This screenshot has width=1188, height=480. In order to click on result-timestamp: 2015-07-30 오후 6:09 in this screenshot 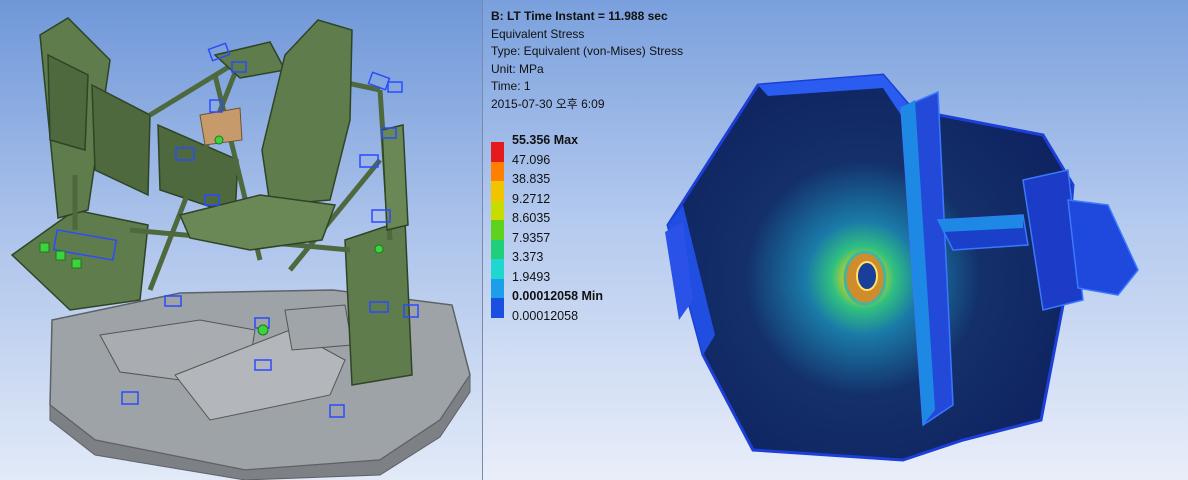, I will do `click(548, 103)`.